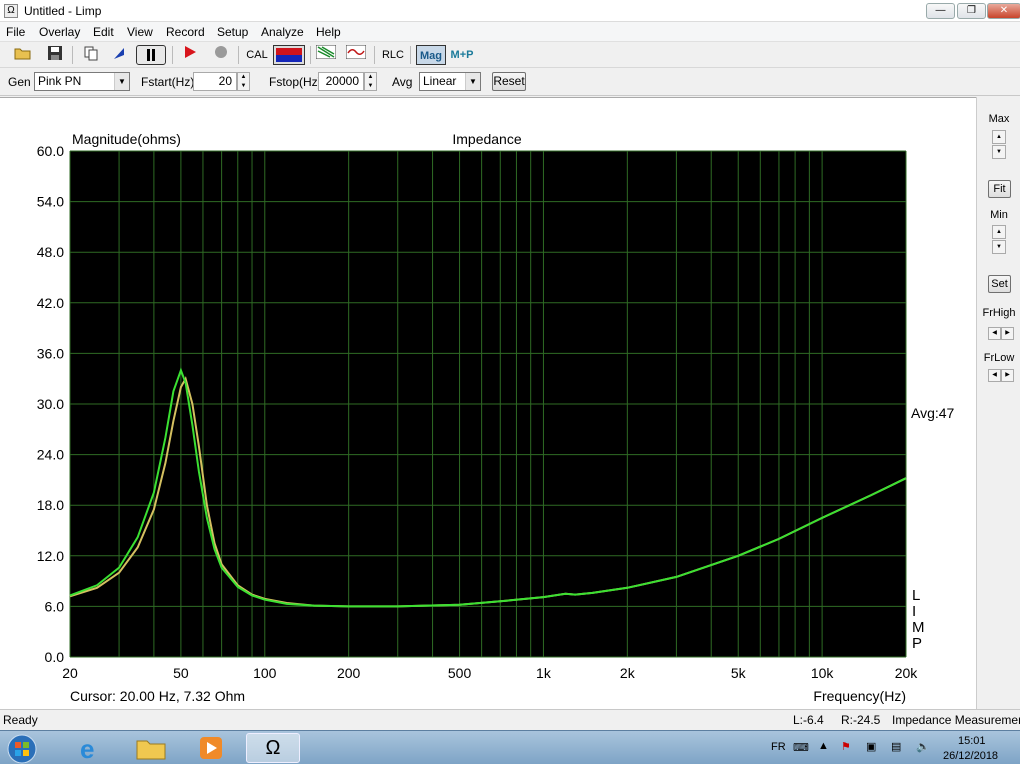  Describe the element at coordinates (50, 455) in the screenshot. I see `y-tick-label: 24.0` at that location.